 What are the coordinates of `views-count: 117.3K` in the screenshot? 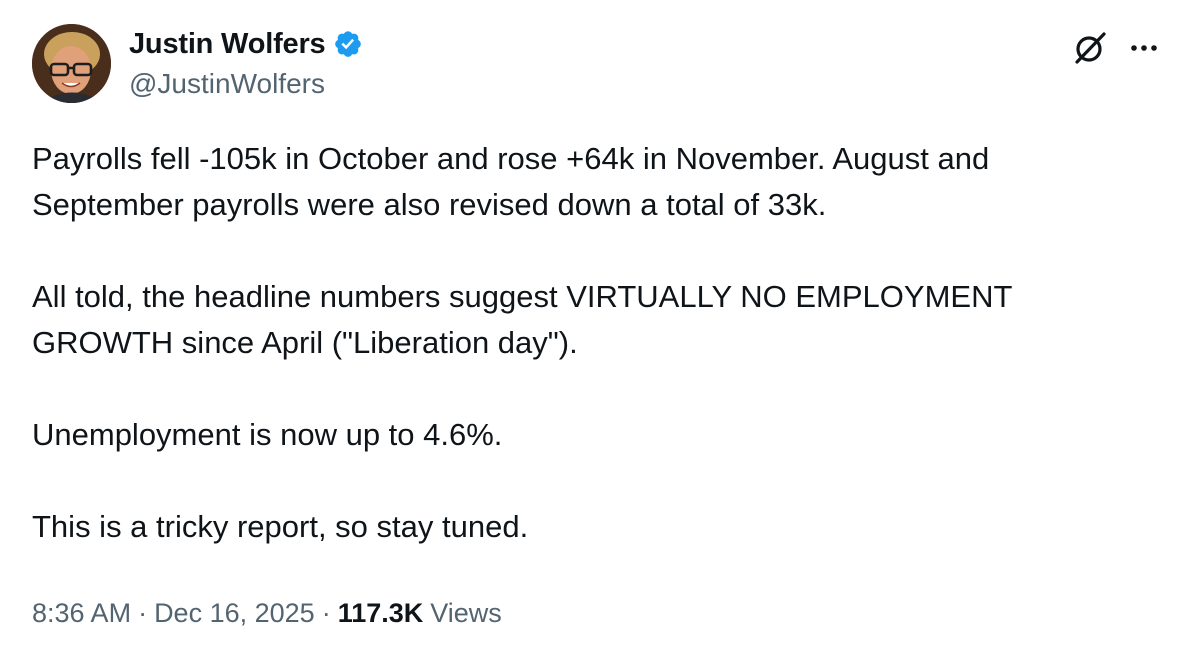 It's located at (381, 613).